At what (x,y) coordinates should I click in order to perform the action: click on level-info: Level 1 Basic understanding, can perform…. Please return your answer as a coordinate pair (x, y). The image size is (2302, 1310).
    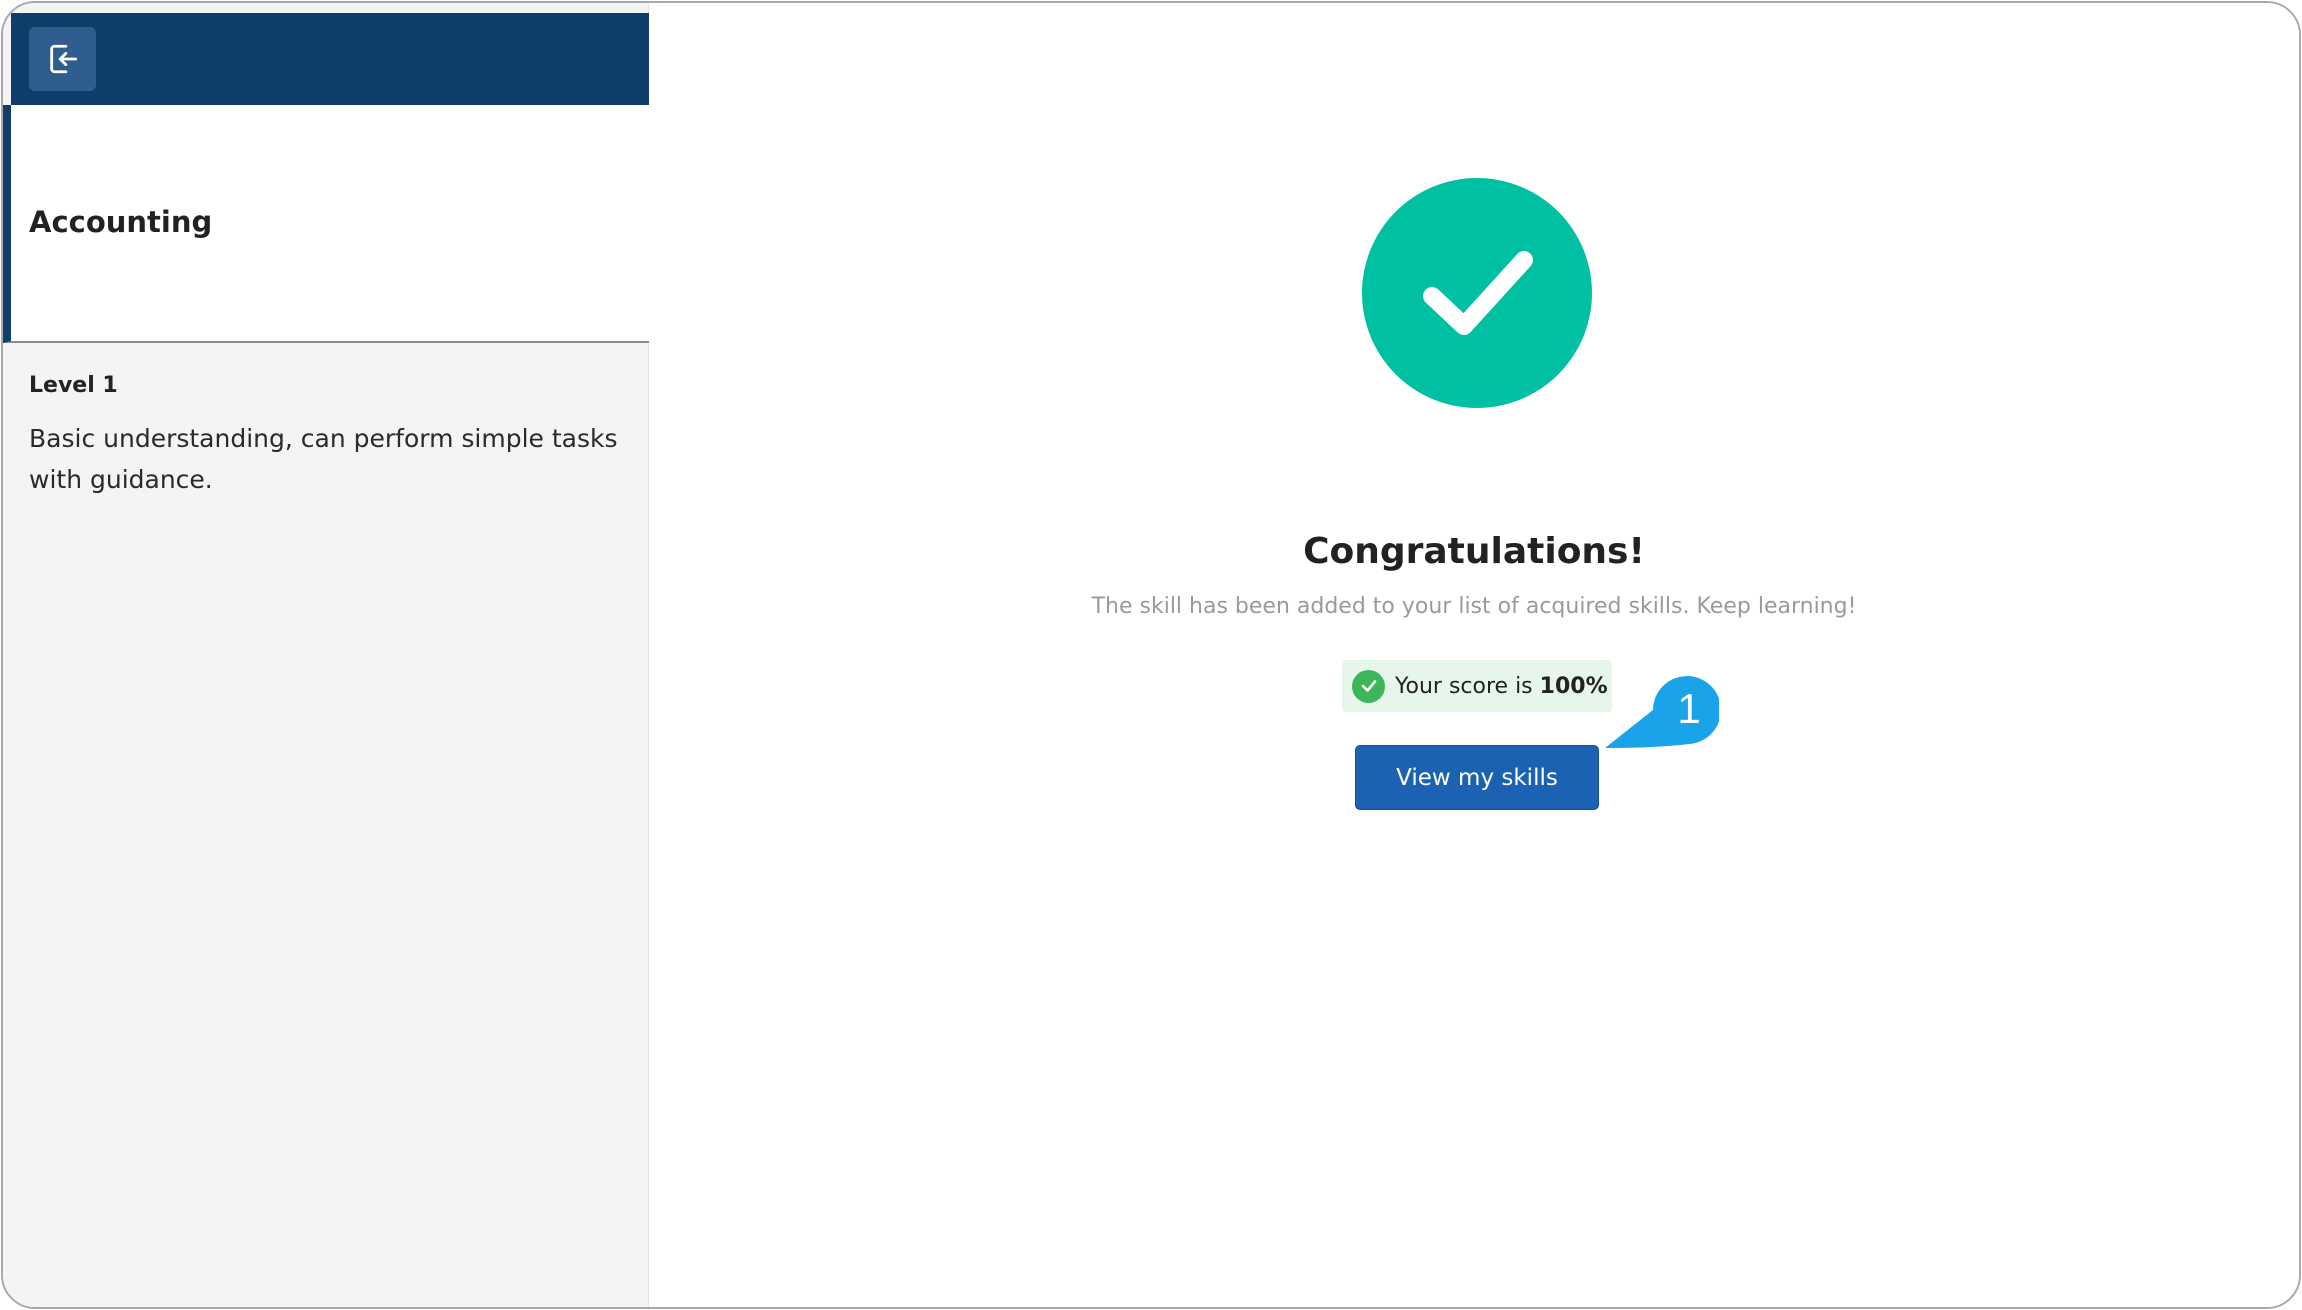
    Looking at the image, I should click on (329, 436).